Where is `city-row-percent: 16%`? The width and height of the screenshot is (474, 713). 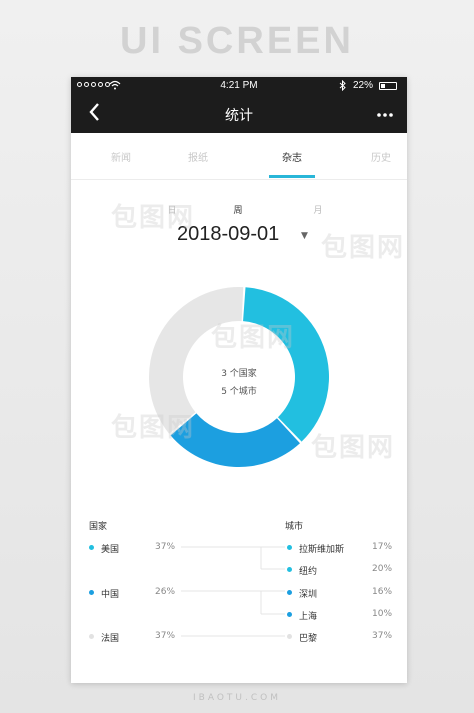 city-row-percent: 16% is located at coordinates (382, 592).